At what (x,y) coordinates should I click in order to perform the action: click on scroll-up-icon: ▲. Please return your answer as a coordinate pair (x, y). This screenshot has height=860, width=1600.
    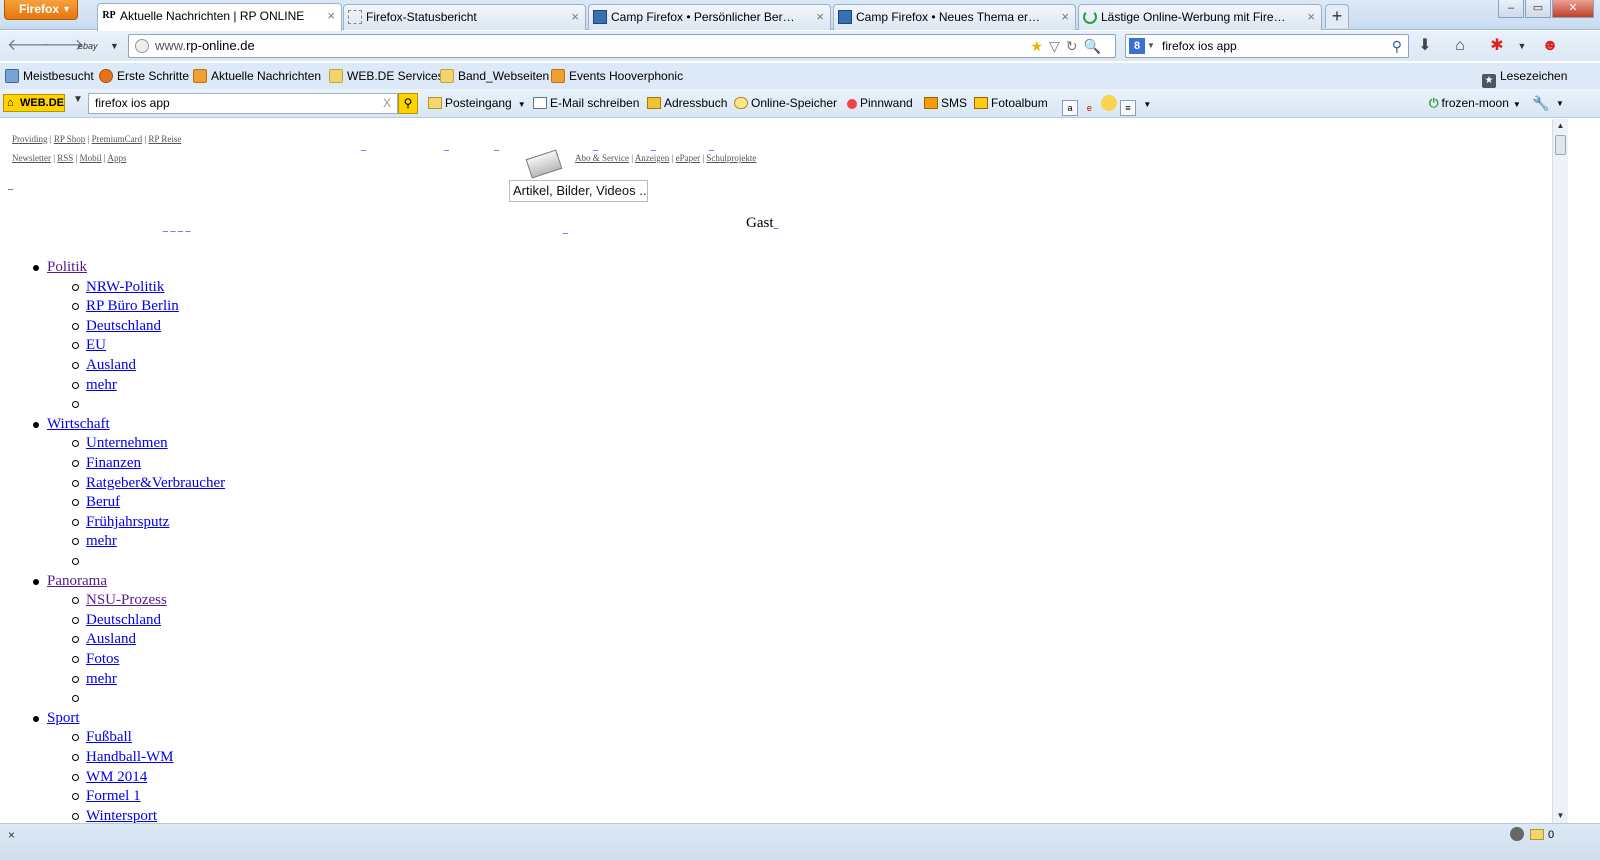
    Looking at the image, I should click on (1560, 126).